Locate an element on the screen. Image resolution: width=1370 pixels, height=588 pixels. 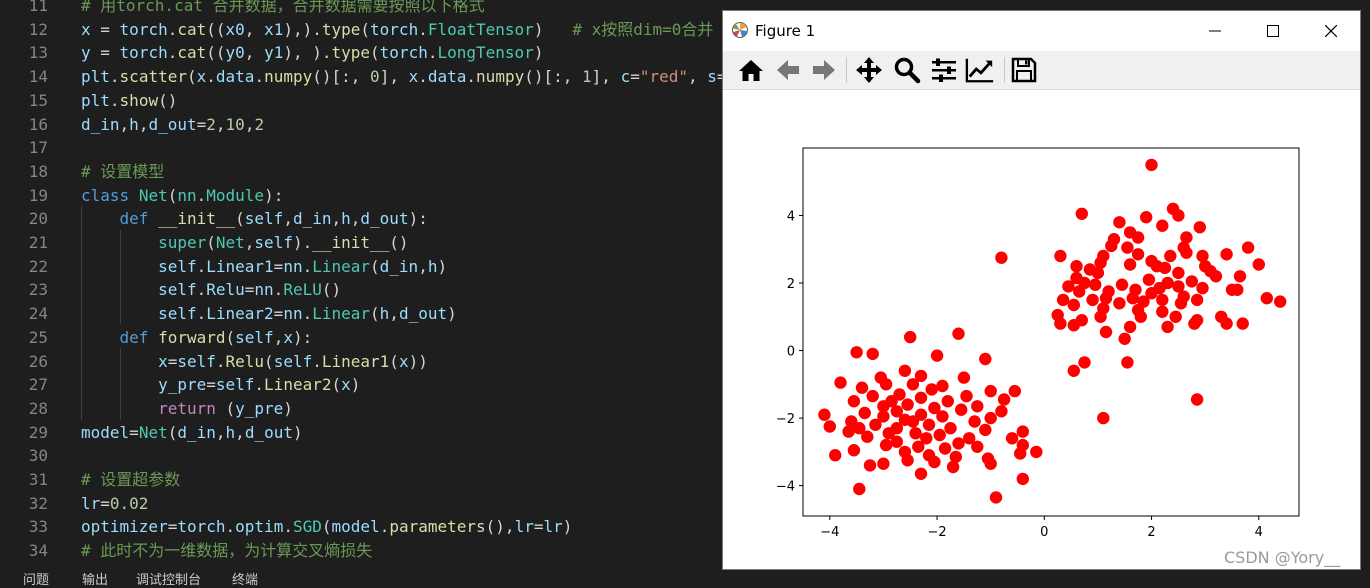
tab-output: 输出 is located at coordinates (95, 581).